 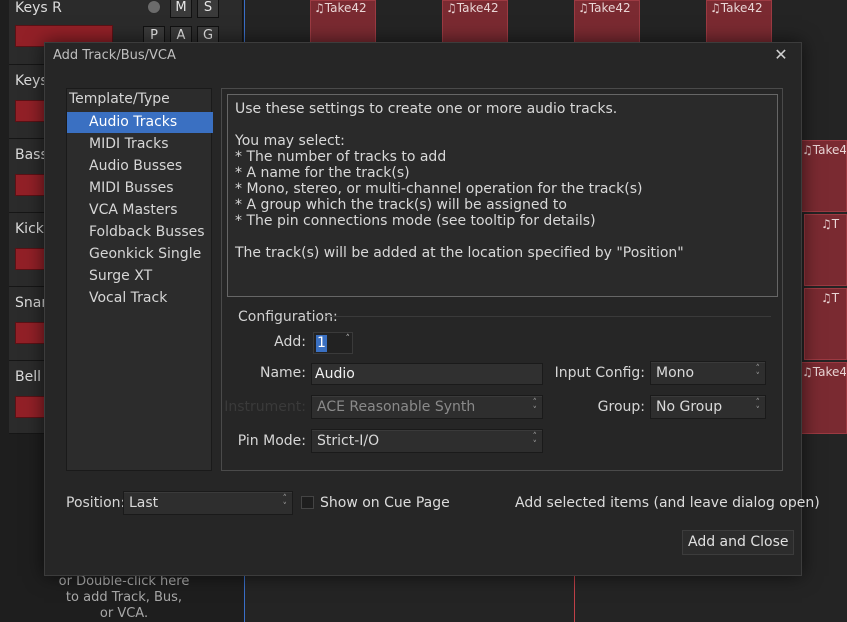 What do you see at coordinates (124, 581) in the screenshot?
I see `hint-line: or Double-click here` at bounding box center [124, 581].